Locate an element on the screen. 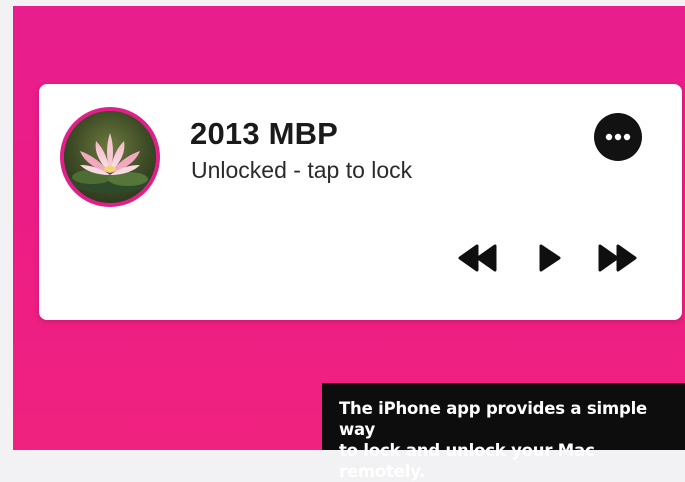 This screenshot has width=685, height=482. play-icon is located at coordinates (550, 258).